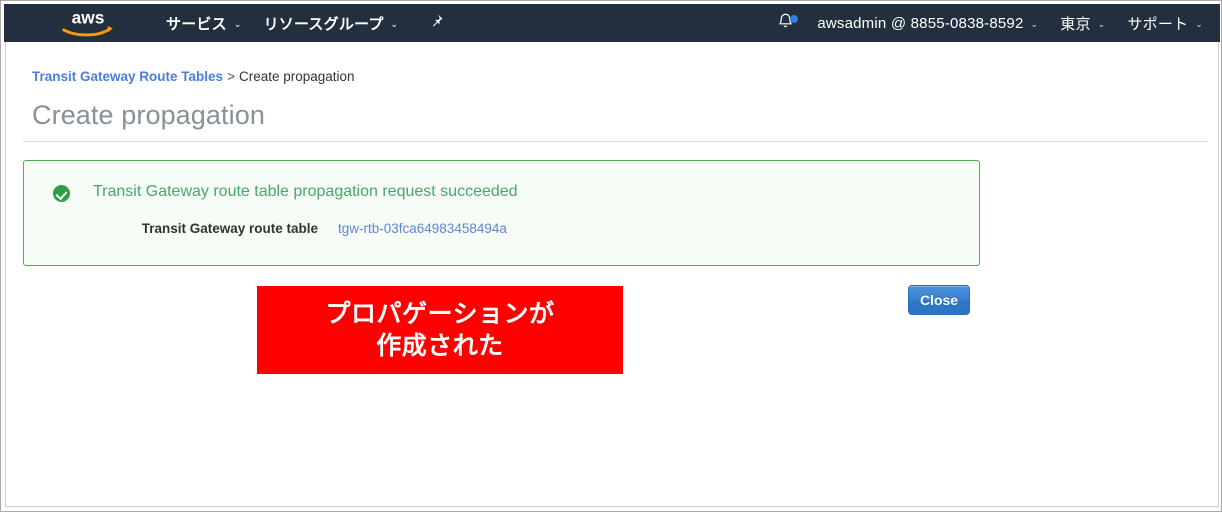 Image resolution: width=1222 pixels, height=512 pixels. I want to click on svg-text: aws, so click(88, 18).